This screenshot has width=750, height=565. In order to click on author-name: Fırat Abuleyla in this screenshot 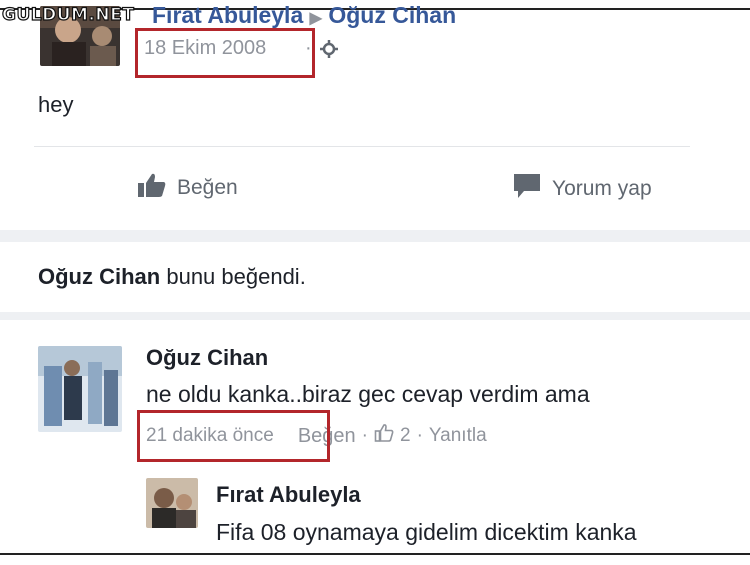, I will do `click(227, 15)`.